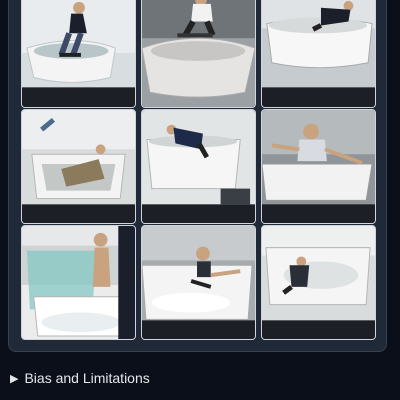 This screenshot has width=400, height=400. What do you see at coordinates (14, 378) in the screenshot?
I see `triangle-right-icon: ▶` at bounding box center [14, 378].